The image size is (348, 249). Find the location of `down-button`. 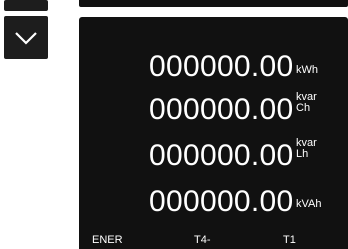

down-button is located at coordinates (26, 37).